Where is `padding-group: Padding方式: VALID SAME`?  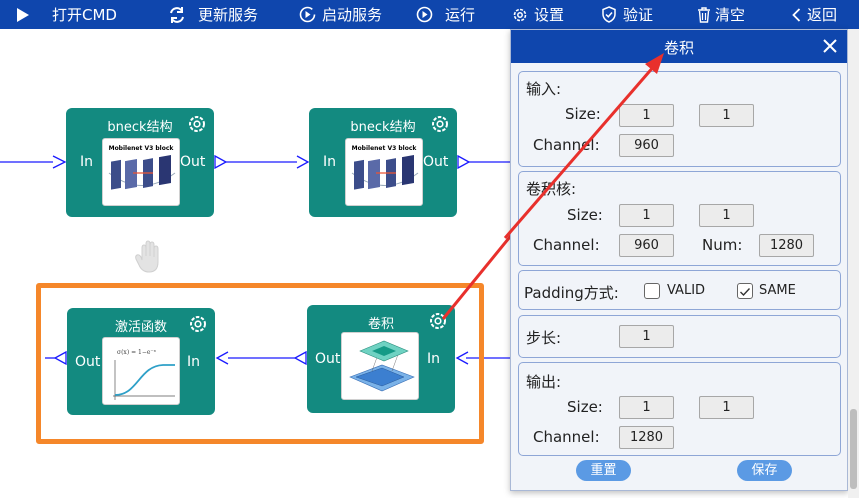 padding-group: Padding方式: VALID SAME is located at coordinates (679, 290).